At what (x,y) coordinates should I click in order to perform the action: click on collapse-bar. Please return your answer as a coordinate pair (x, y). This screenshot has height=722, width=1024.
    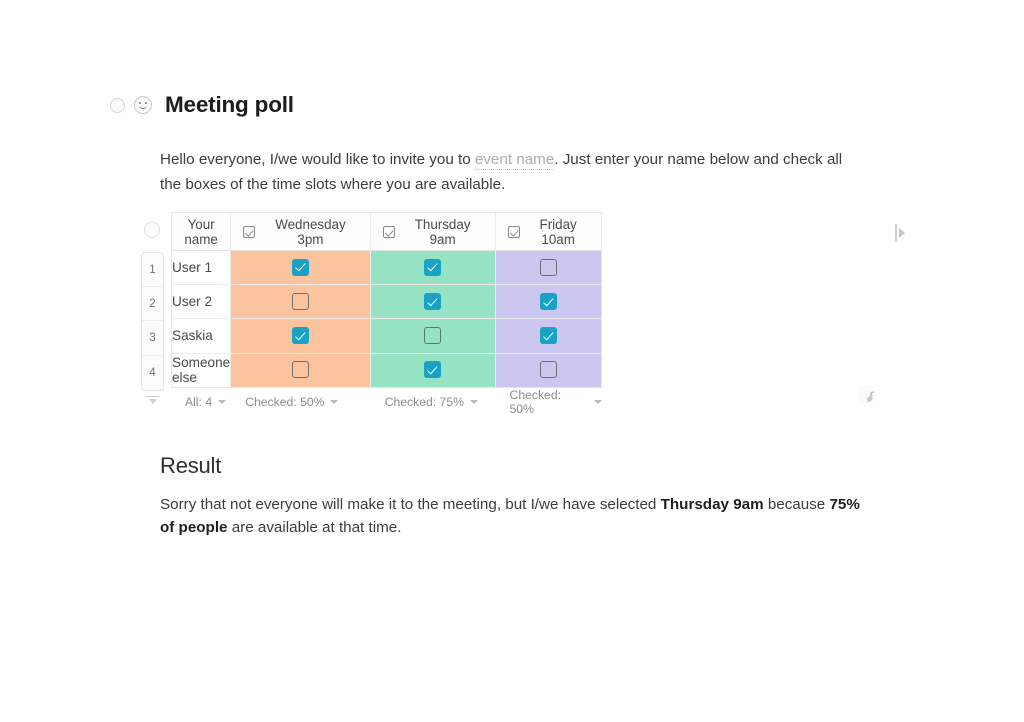
    Looking at the image, I should click on (152, 396).